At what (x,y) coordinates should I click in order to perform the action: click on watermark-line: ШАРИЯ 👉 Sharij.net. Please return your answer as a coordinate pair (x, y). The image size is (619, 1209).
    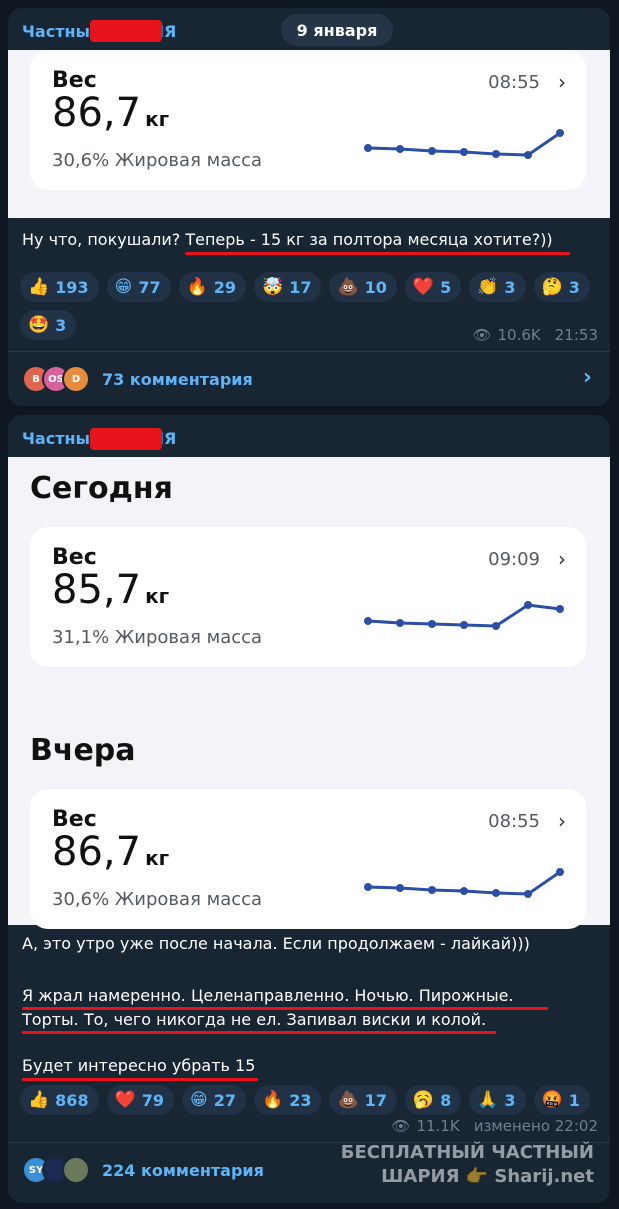
    Looking at the image, I should click on (487, 1176).